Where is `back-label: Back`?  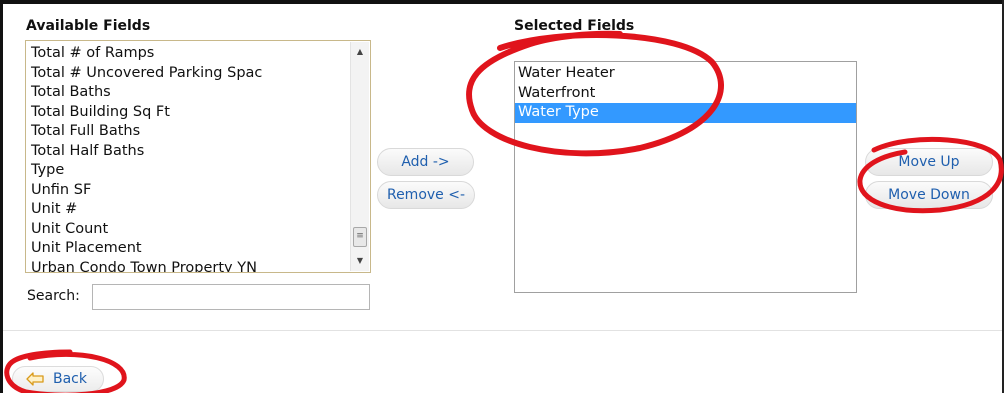 back-label: Back is located at coordinates (70, 379).